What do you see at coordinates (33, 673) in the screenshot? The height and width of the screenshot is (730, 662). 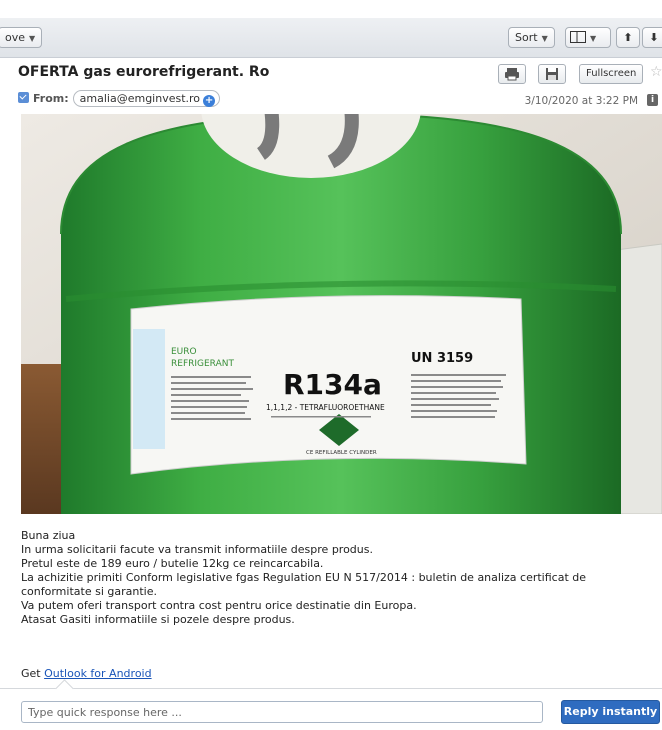 I see `signature-prefix: Get` at bounding box center [33, 673].